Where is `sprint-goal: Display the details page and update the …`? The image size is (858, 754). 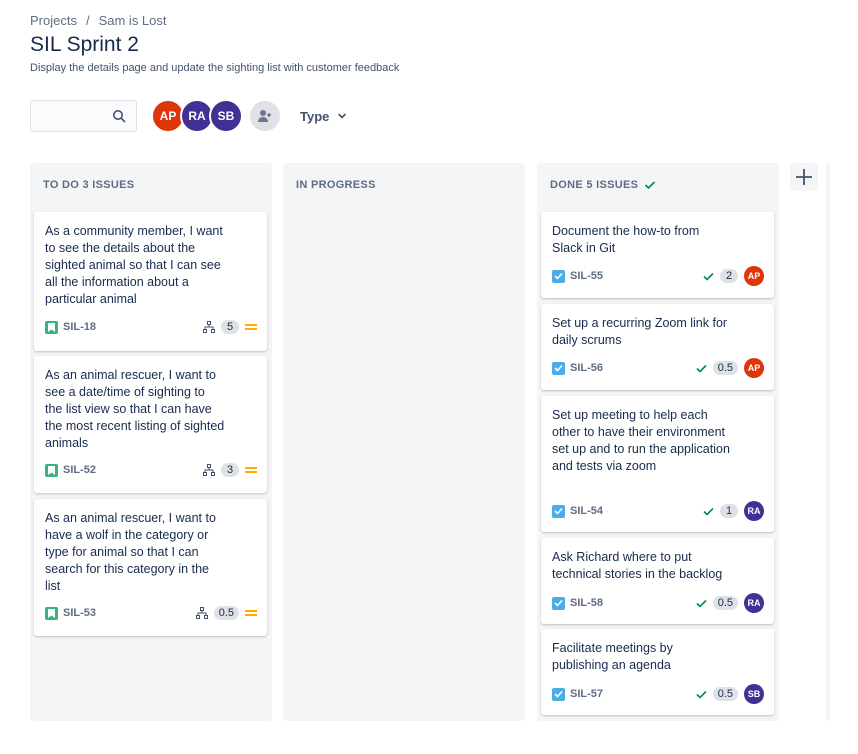
sprint-goal: Display the details page and update the … is located at coordinates (215, 68).